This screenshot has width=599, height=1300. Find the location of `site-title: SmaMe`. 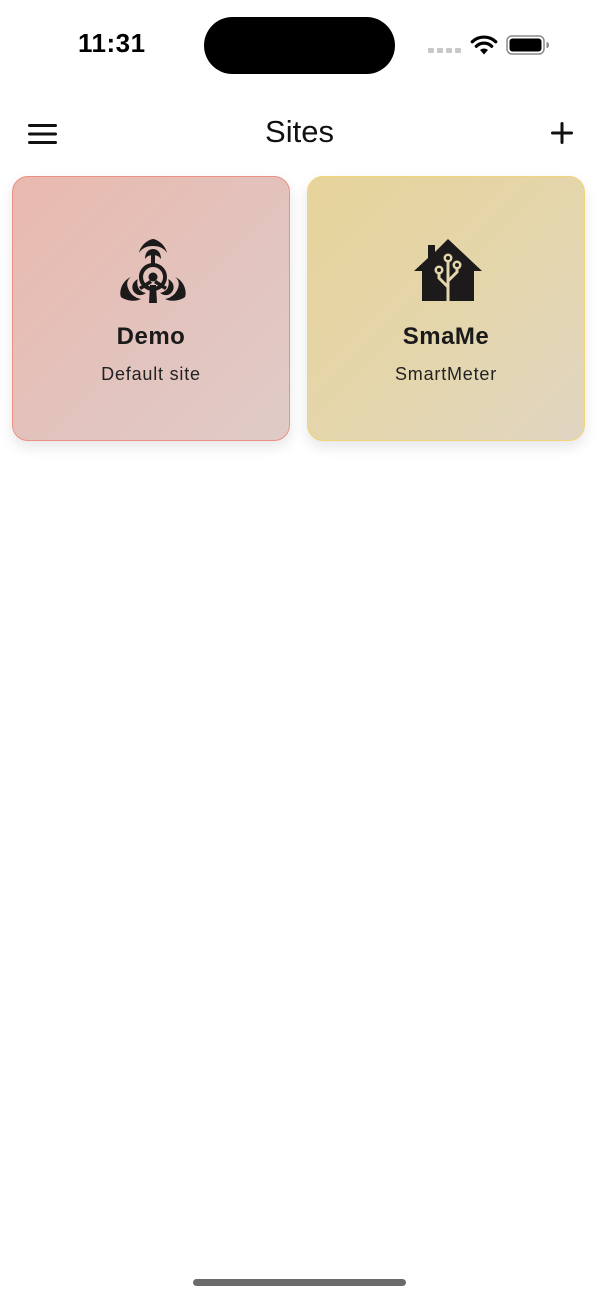

site-title: SmaMe is located at coordinates (446, 336).